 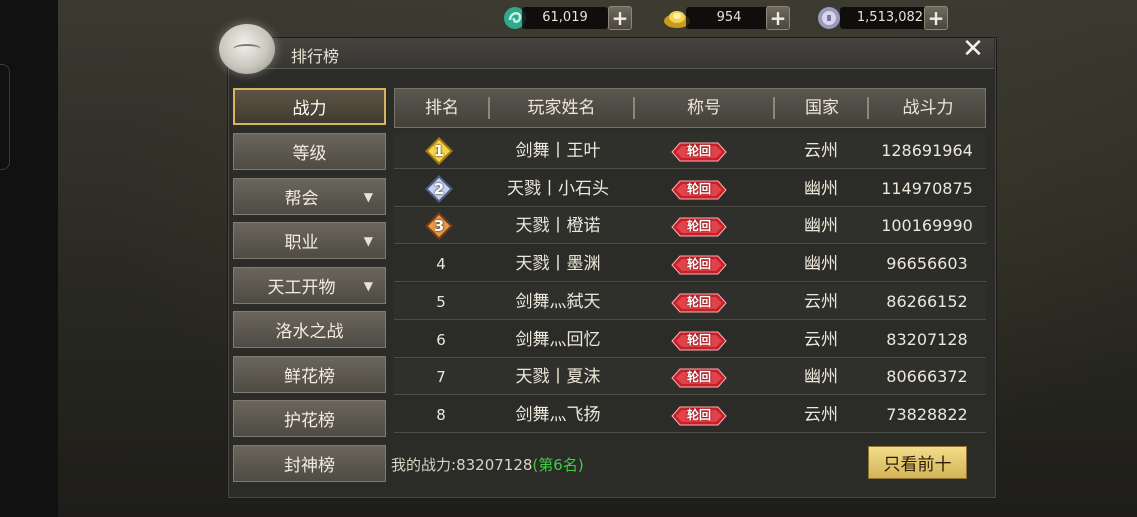 I want to click on menu-item-label: 职业, so click(x=301, y=243).